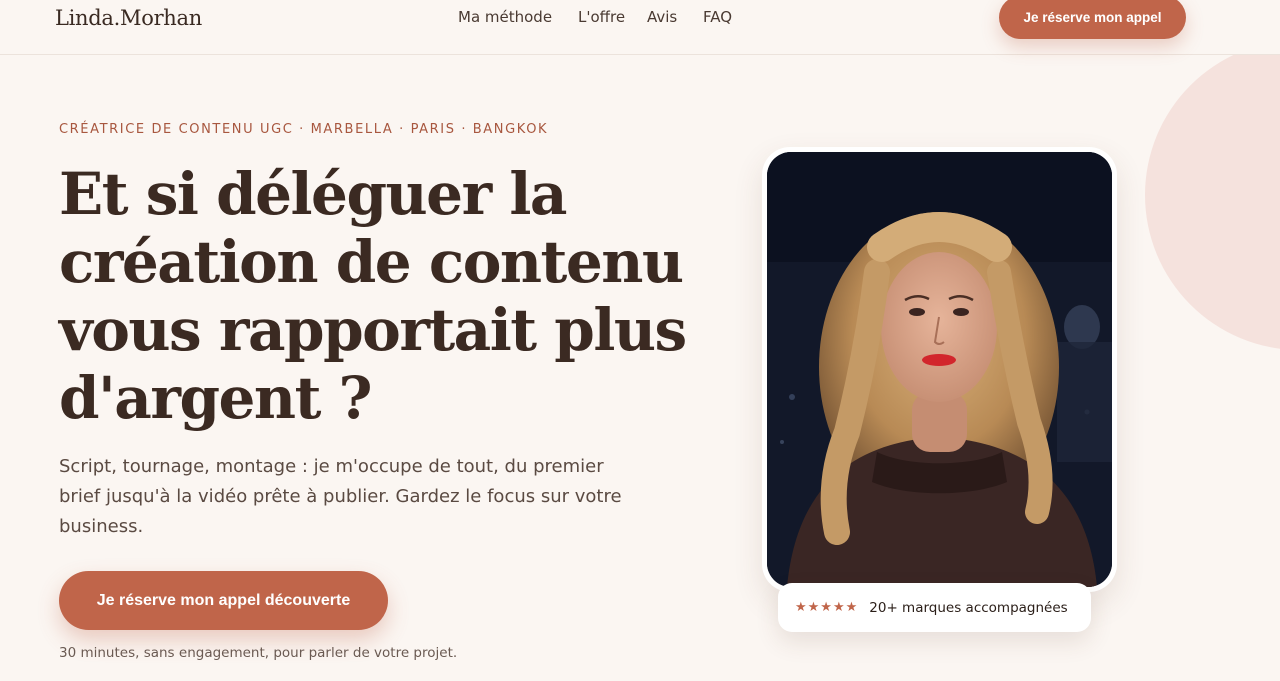  I want to click on star-rating-icon: ★★★★★, so click(827, 607).